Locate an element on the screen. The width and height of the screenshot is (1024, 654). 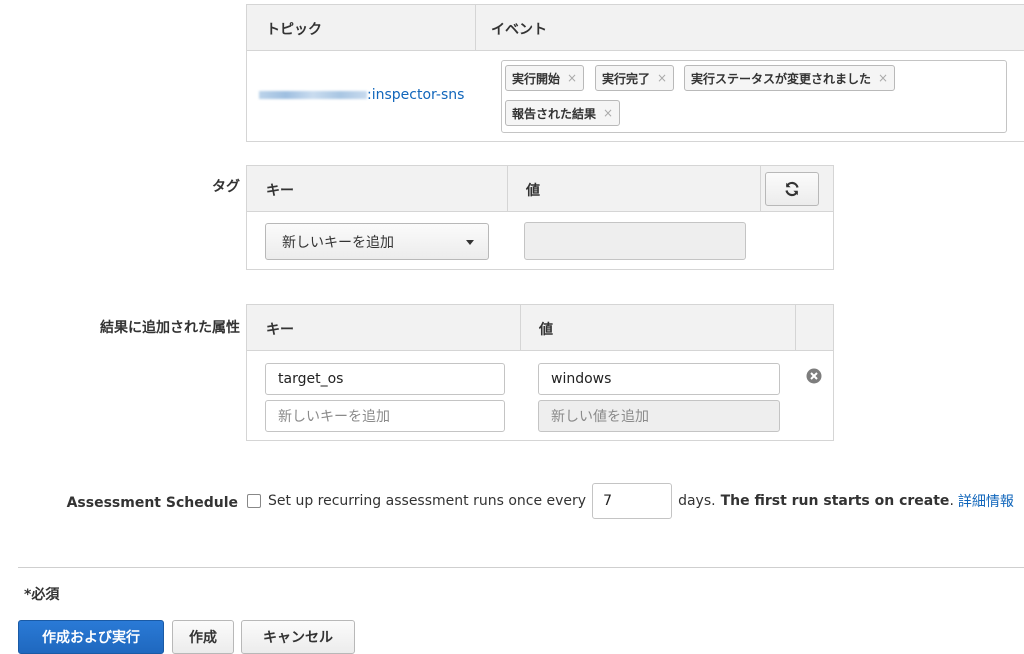
event-chip: 実行開始 × is located at coordinates (545, 78).